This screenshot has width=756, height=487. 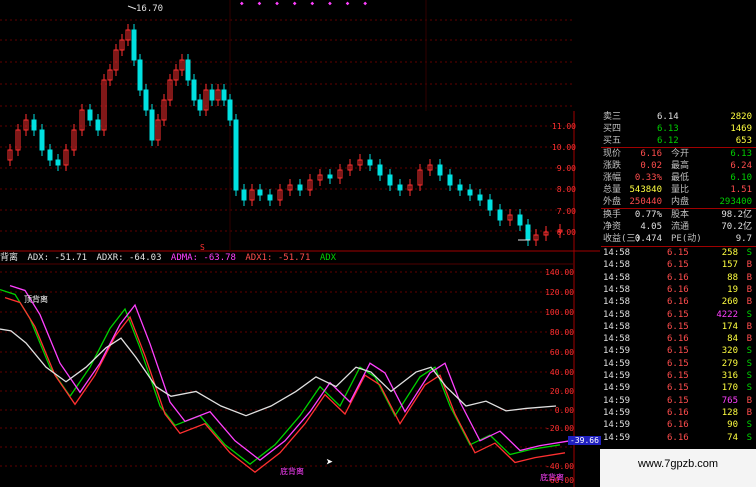 What do you see at coordinates (678, 190) in the screenshot?
I see `stat-row: 总量 543840 量比 1.51` at bounding box center [678, 190].